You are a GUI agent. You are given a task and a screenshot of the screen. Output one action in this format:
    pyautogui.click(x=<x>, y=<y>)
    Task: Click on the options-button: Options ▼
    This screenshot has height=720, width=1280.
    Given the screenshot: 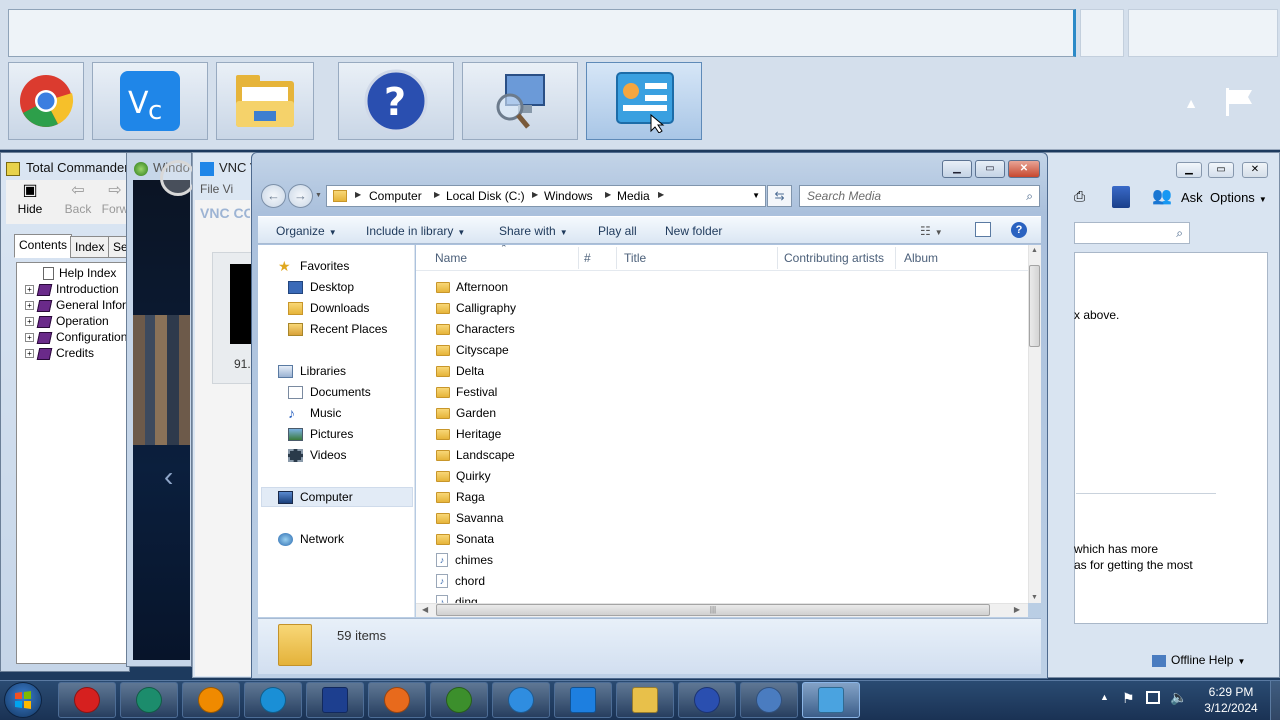 What is the action you would take?
    pyautogui.click(x=1240, y=198)
    